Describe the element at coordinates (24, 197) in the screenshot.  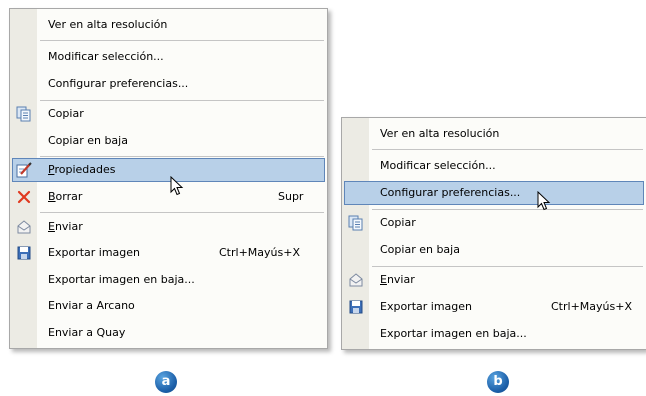
I see `delete-icon` at that location.